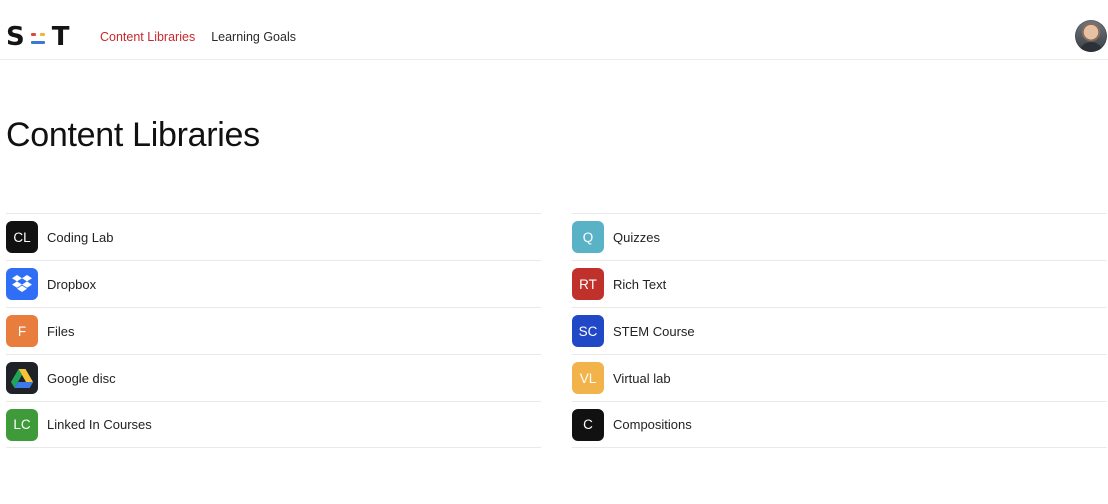 The image size is (1108, 504). Describe the element at coordinates (642, 378) in the screenshot. I see `library-label: Virtual lab` at that location.